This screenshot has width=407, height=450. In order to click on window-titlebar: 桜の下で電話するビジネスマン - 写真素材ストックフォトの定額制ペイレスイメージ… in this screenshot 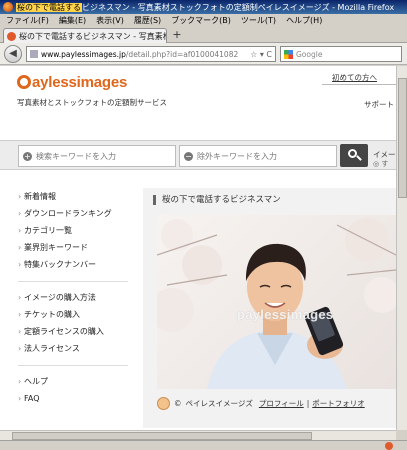, I will do `click(203, 7)`.